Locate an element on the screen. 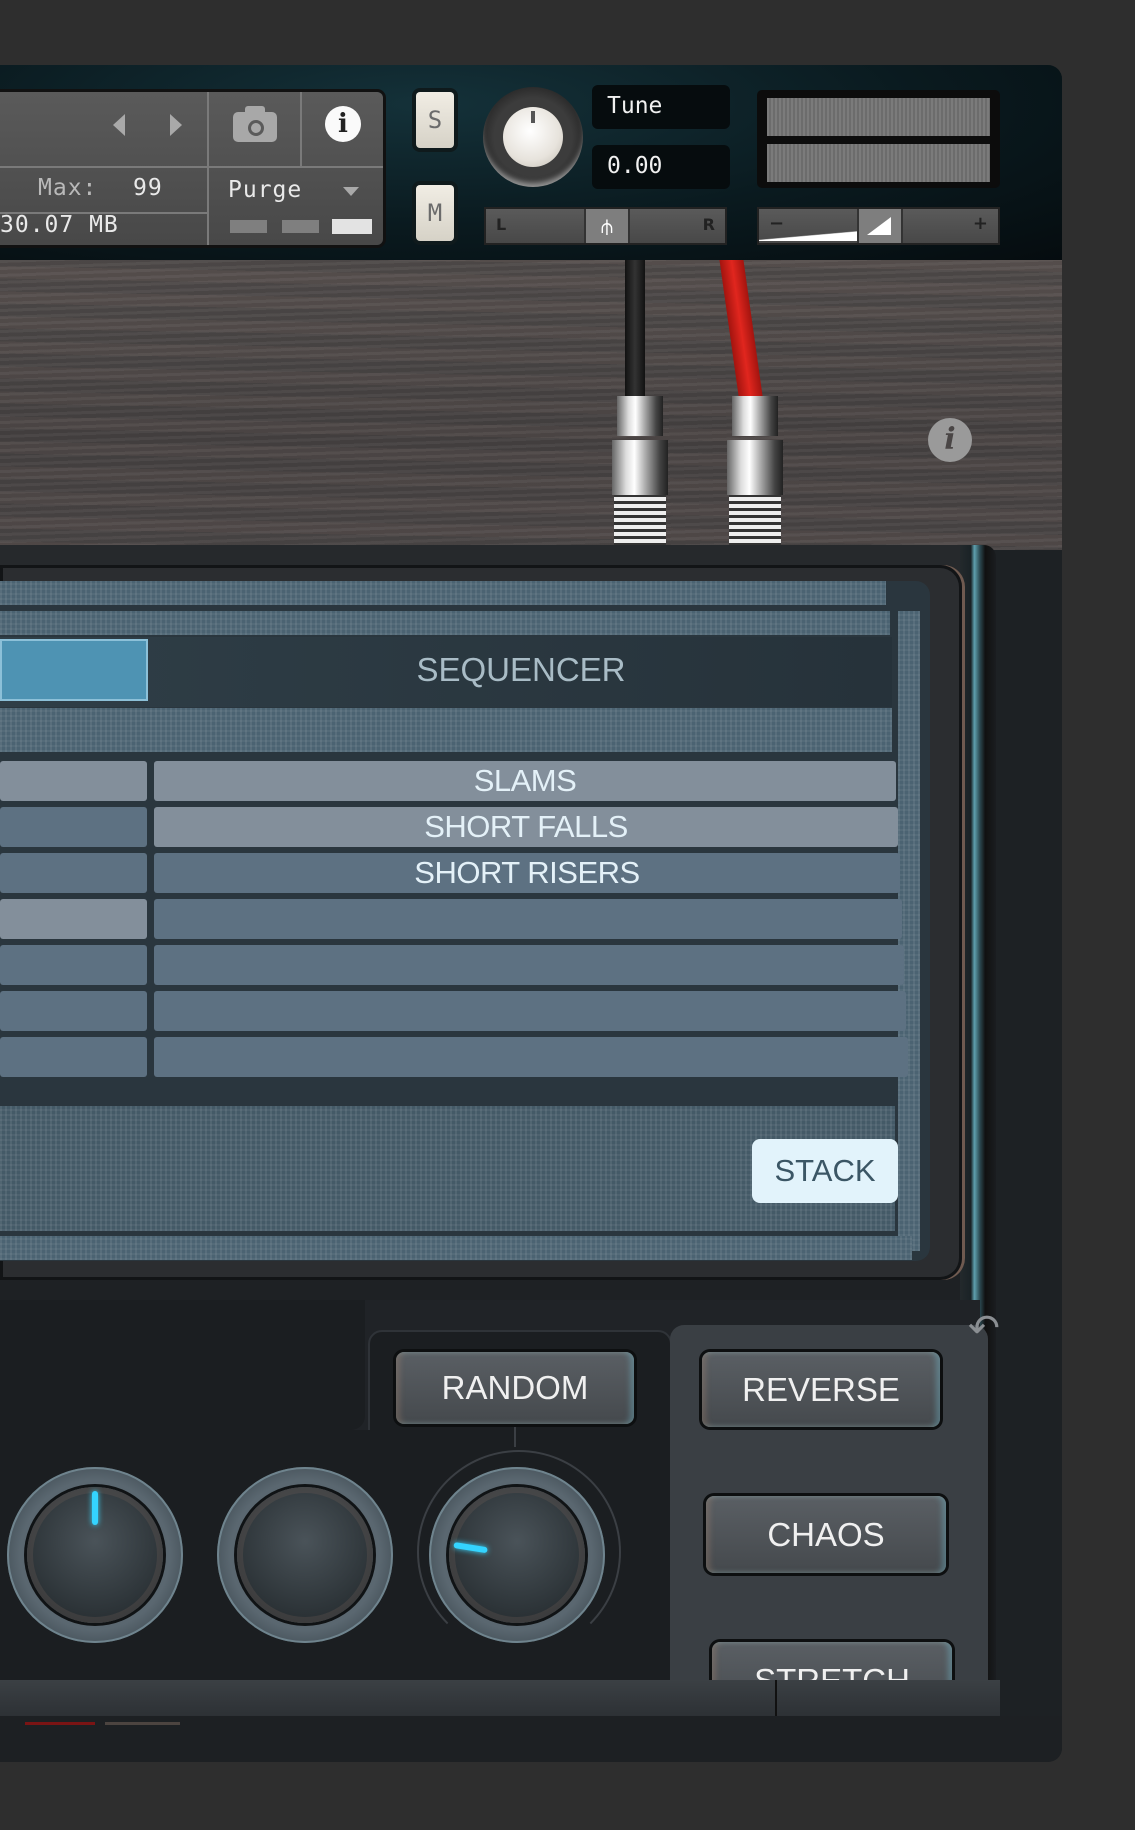  knob-glide is located at coordinates (305, 1555).